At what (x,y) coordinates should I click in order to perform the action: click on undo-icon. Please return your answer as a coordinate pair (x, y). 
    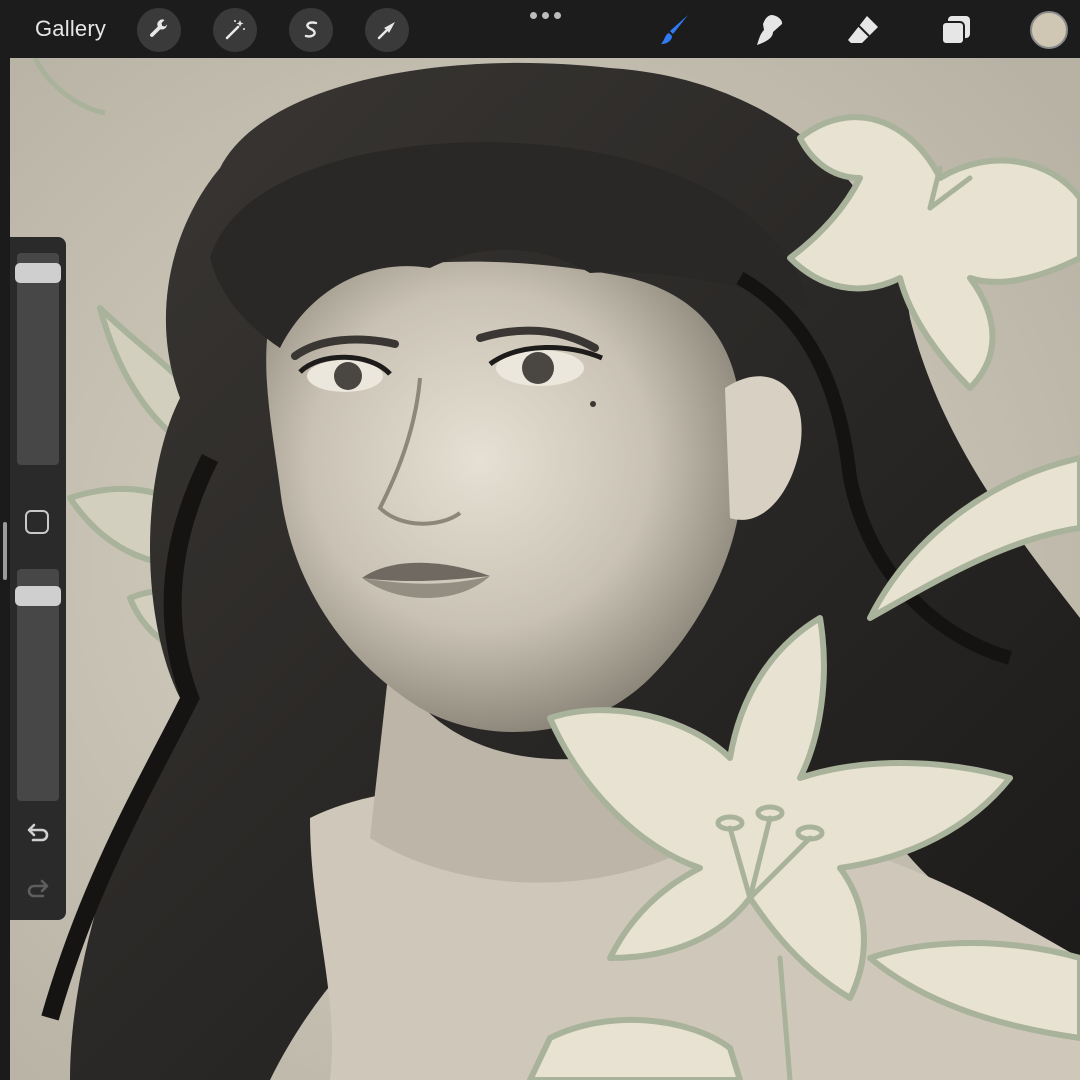
    Looking at the image, I should click on (38, 832).